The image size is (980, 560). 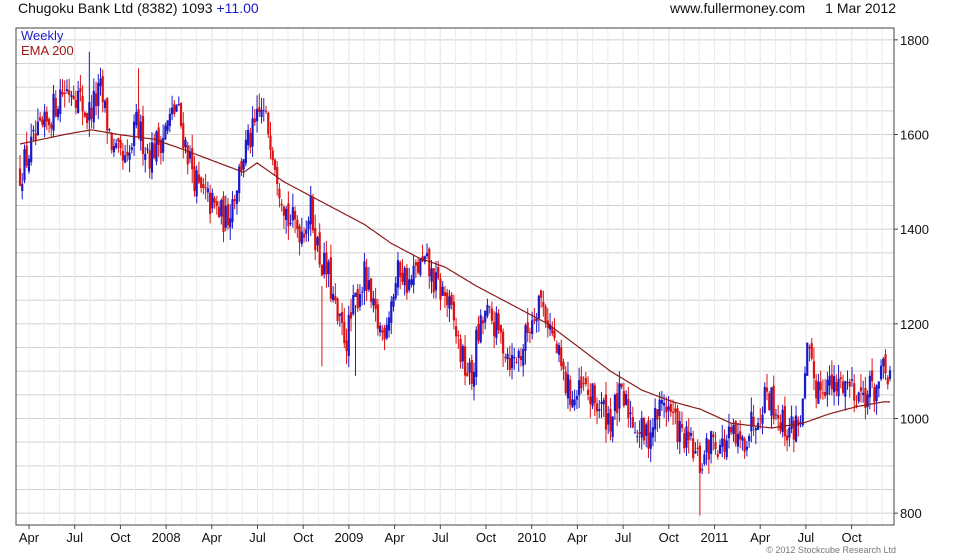 I want to click on copyright-notice: © 2012 Stockcube Research Ltd, so click(x=831, y=550).